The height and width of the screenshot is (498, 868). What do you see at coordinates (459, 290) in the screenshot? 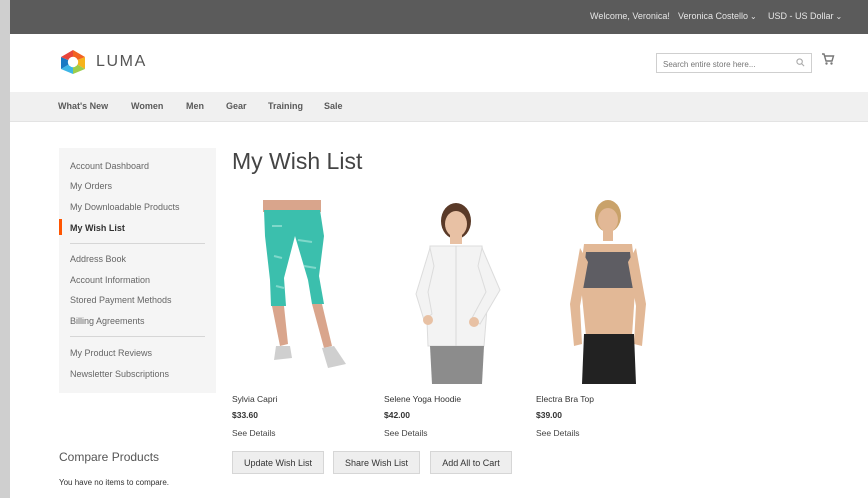
I see `product-image-selene-yoga-hoodie` at bounding box center [459, 290].